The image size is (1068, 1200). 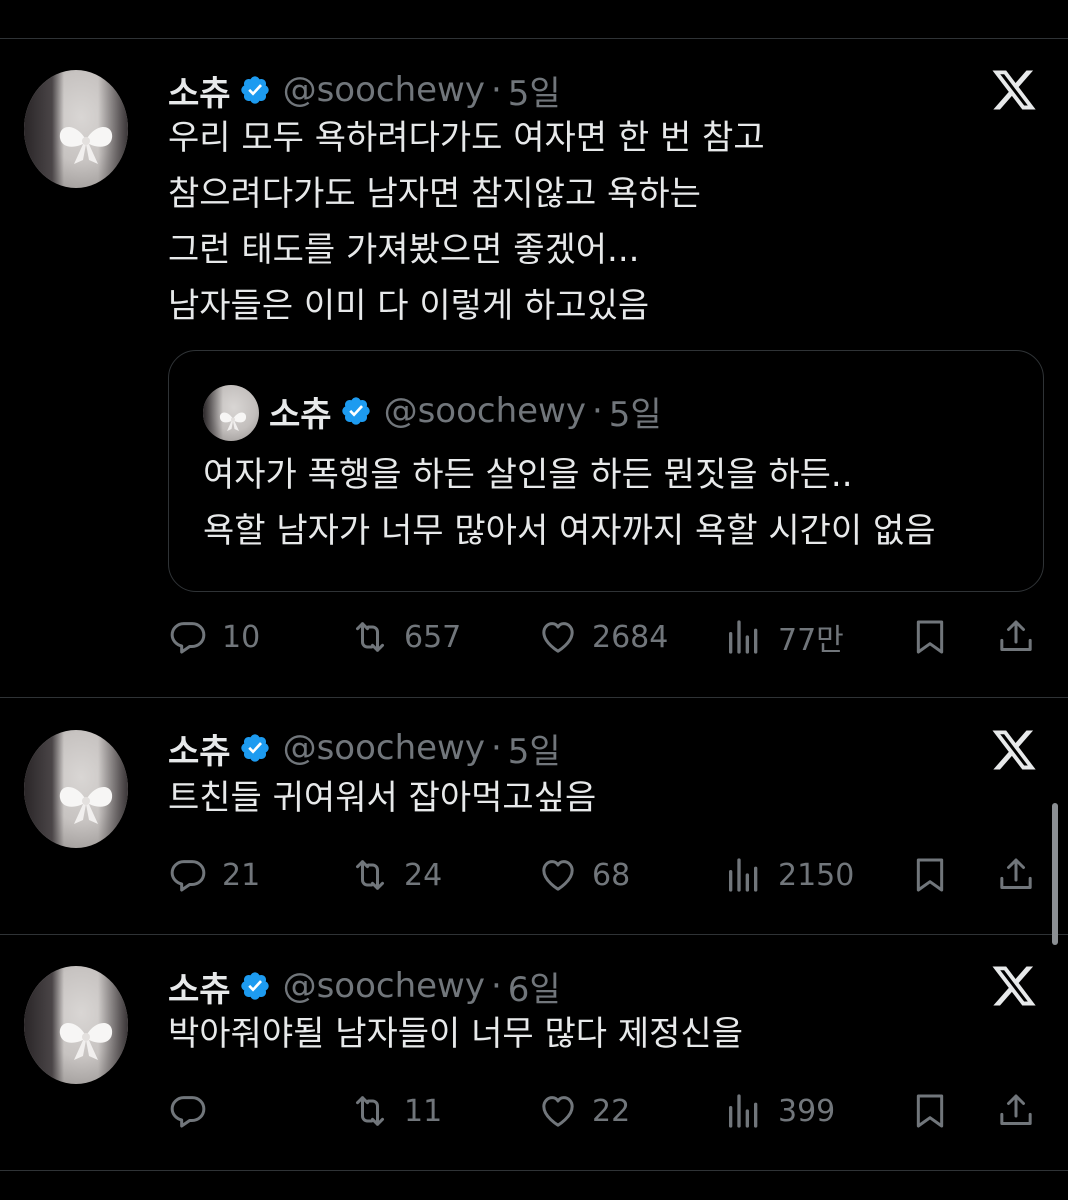 I want to click on quote-avatar, so click(x=231, y=413).